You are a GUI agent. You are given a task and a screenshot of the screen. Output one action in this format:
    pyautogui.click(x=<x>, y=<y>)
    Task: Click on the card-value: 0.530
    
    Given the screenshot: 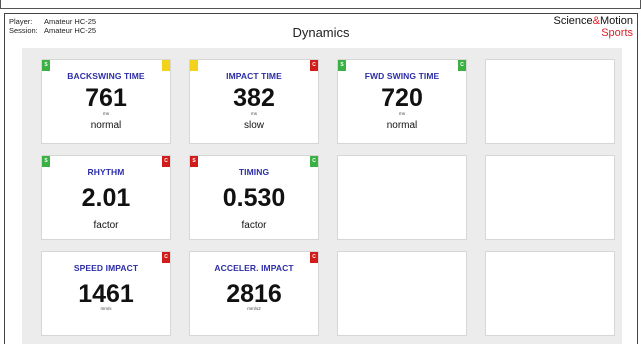 What is the action you would take?
    pyautogui.click(x=254, y=198)
    